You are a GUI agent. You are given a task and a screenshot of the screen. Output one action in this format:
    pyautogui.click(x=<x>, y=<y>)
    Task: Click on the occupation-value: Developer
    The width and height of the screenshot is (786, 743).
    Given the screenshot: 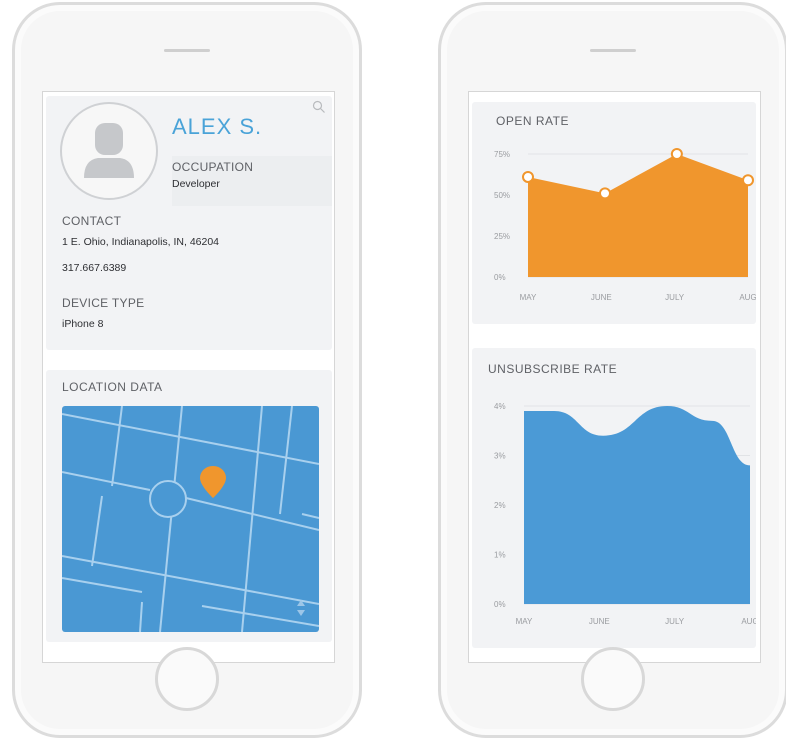 What is the action you would take?
    pyautogui.click(x=196, y=184)
    